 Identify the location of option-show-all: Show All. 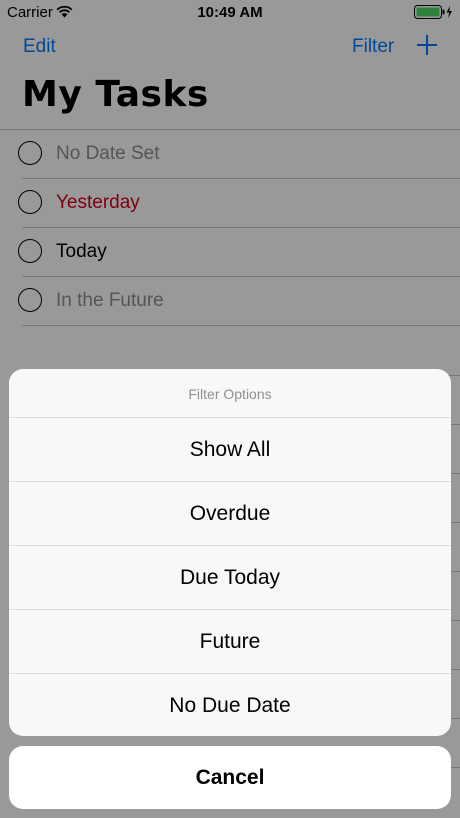
(230, 450).